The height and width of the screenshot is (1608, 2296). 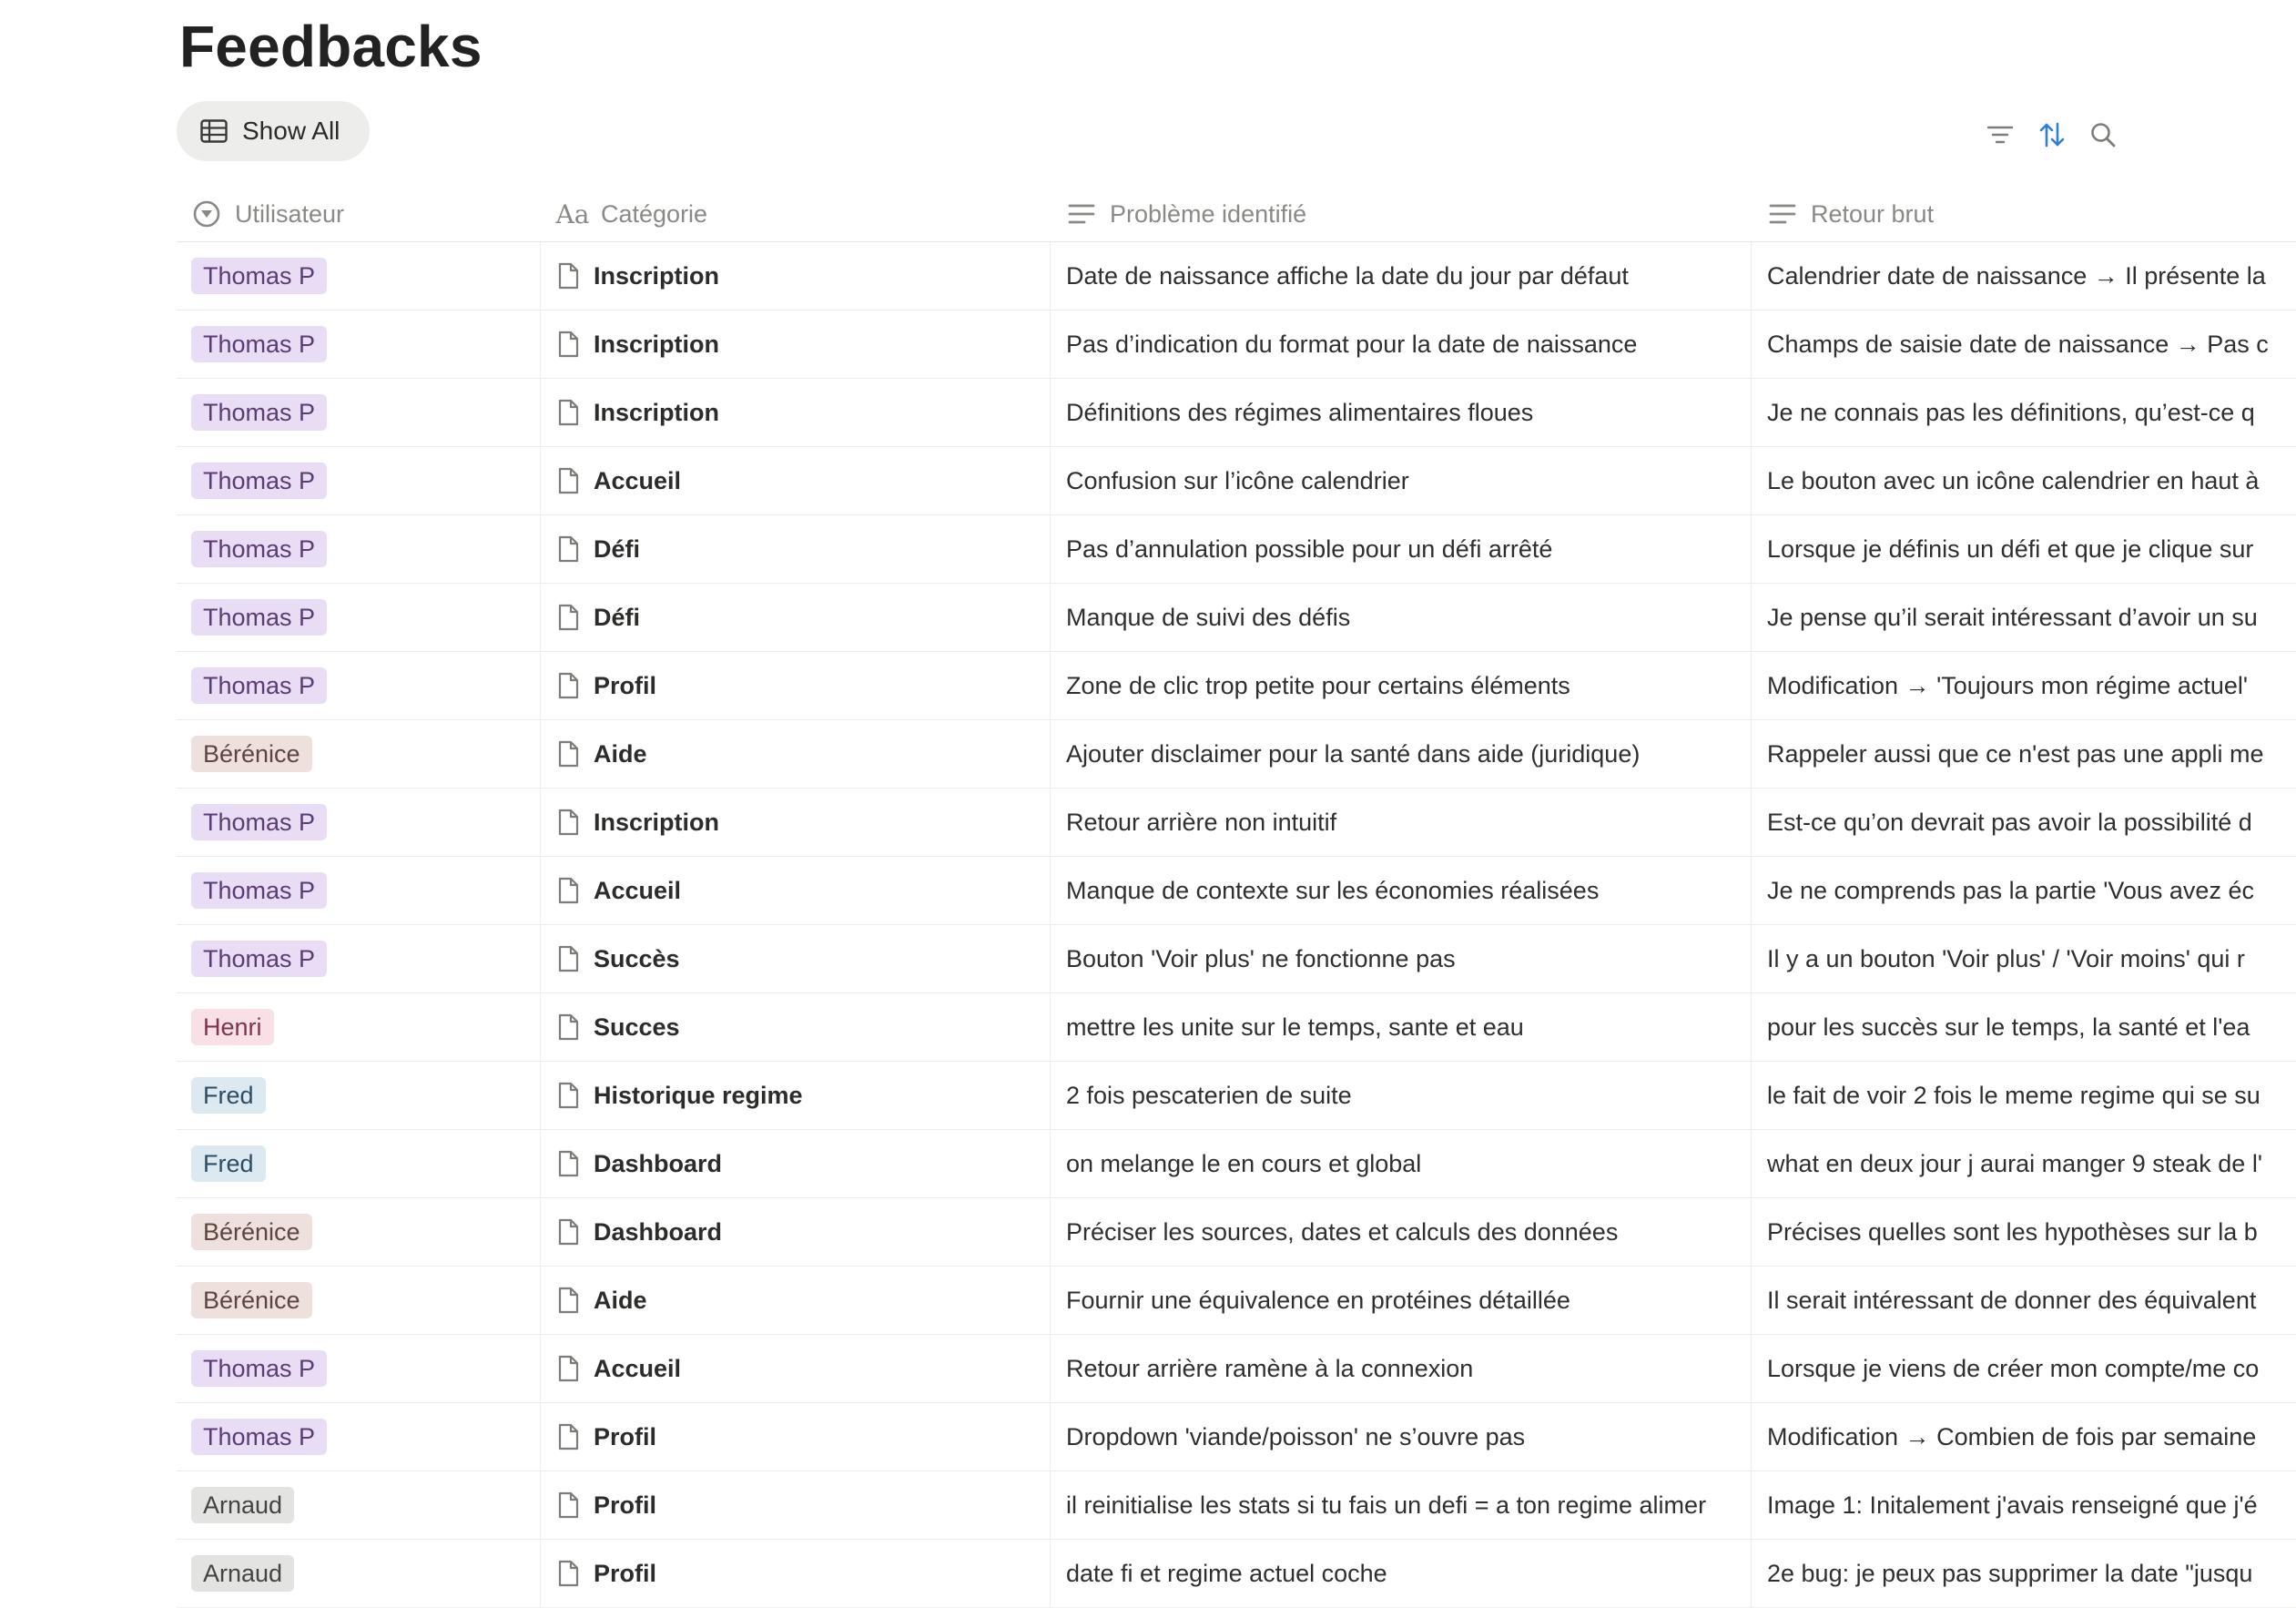 I want to click on problem-cell: on melange le en cours et global, so click(x=1401, y=1163).